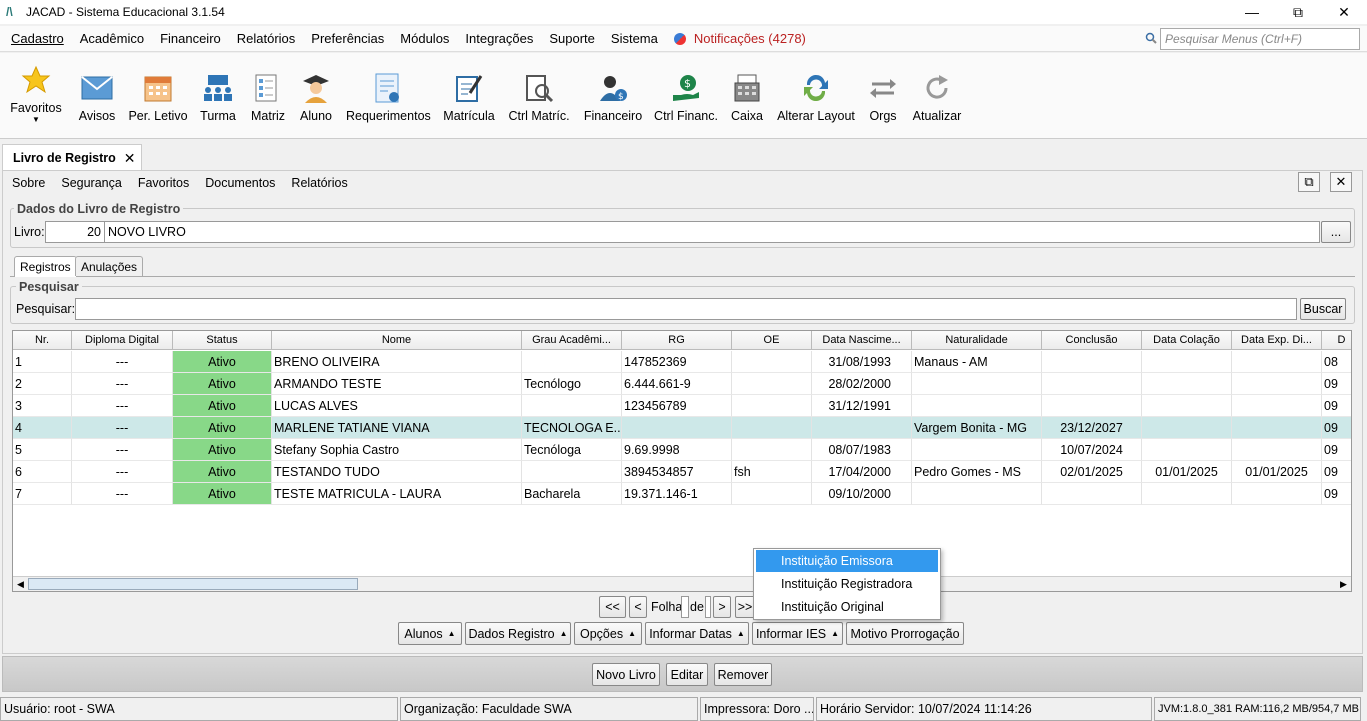  What do you see at coordinates (240, 183) in the screenshot?
I see `submenu-documentos: Documentos` at bounding box center [240, 183].